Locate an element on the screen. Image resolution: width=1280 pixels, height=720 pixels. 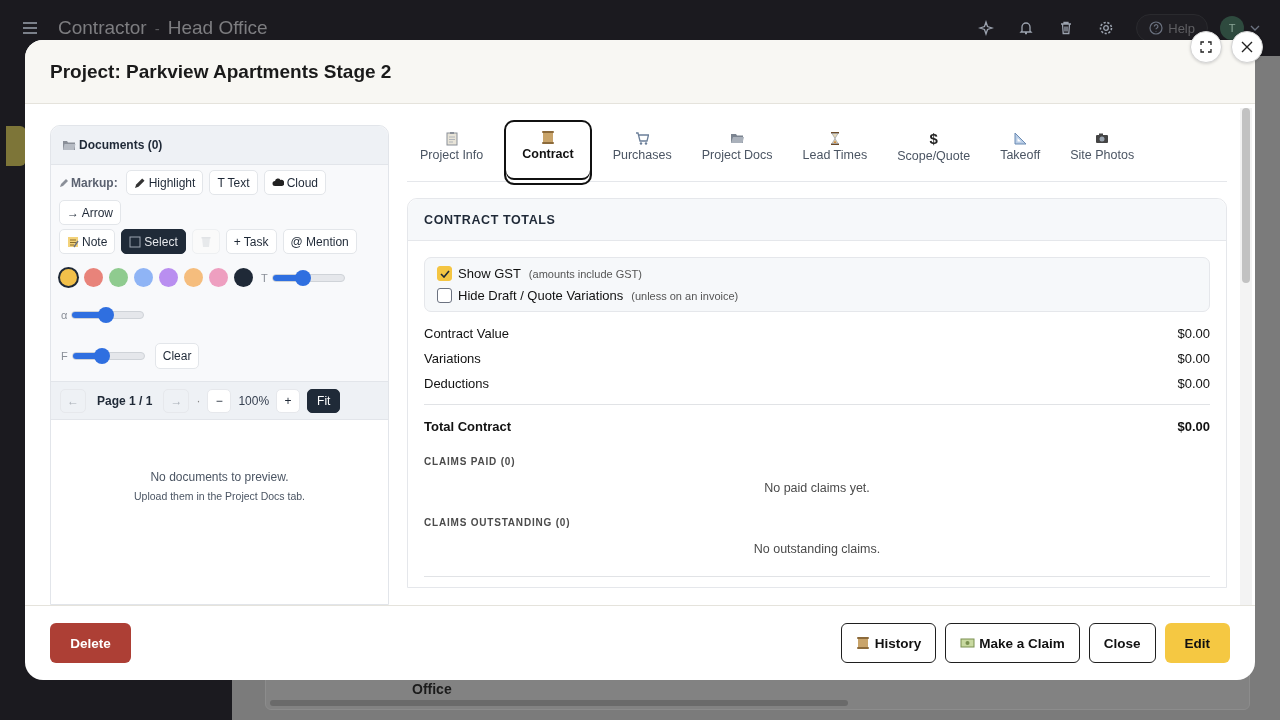
user-avatar: T is located at coordinates (1232, 28).